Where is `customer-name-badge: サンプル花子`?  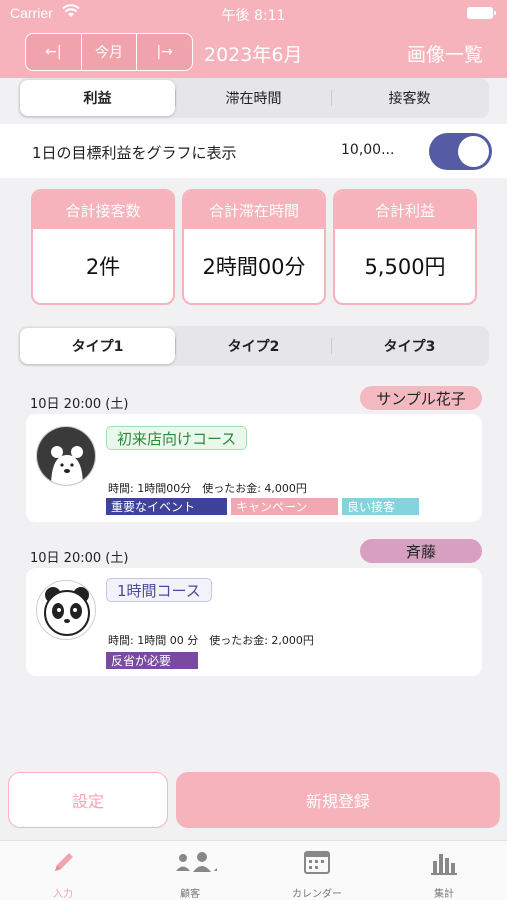 customer-name-badge: サンプル花子 is located at coordinates (421, 398).